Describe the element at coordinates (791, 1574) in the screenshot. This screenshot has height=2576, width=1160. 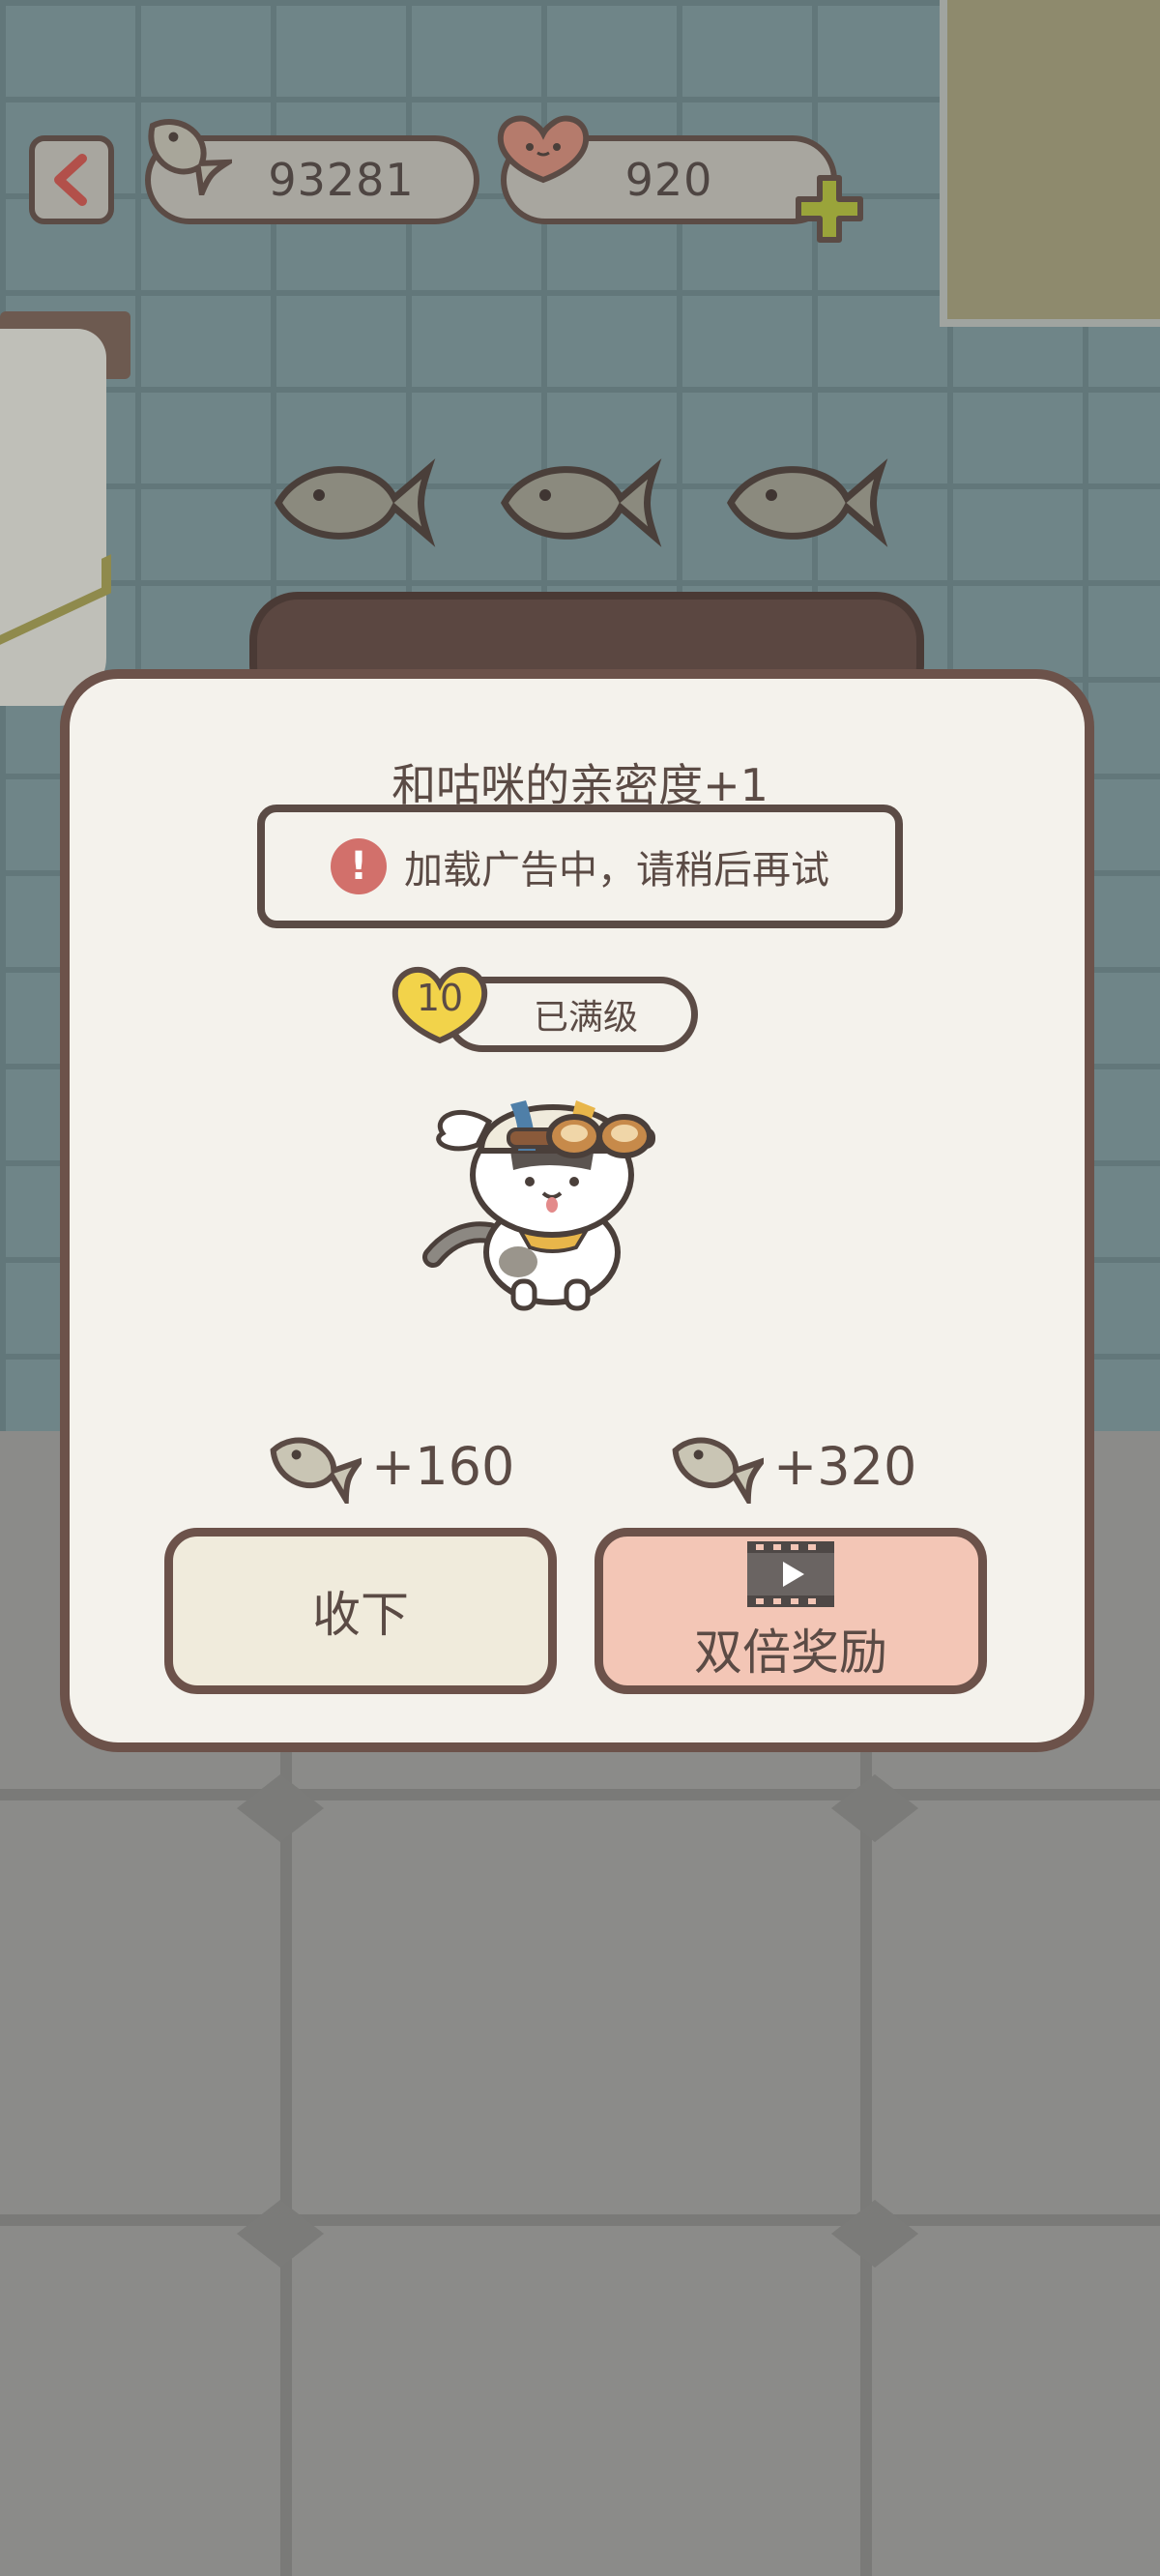
I see `video-icon` at that location.